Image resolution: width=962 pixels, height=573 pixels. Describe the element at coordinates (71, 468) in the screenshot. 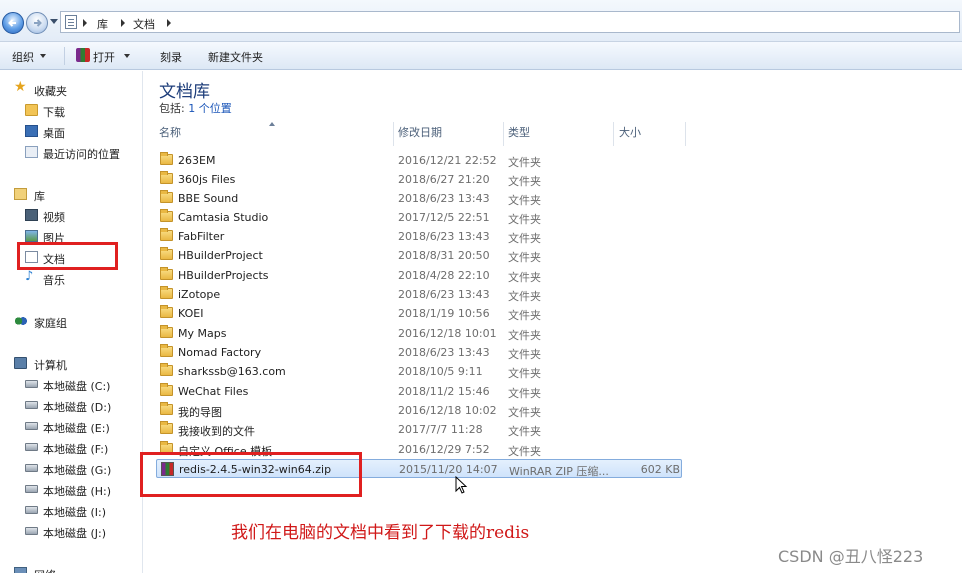

I see `nav-item-drive-g: 本地磁盘 (G:)` at that location.